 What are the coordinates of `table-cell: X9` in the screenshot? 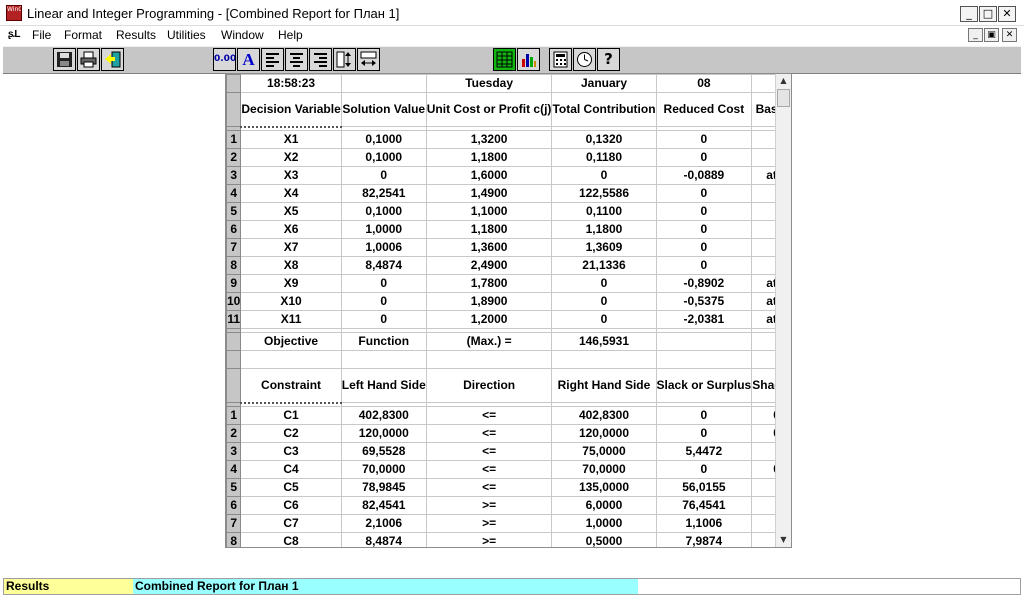 It's located at (291, 283).